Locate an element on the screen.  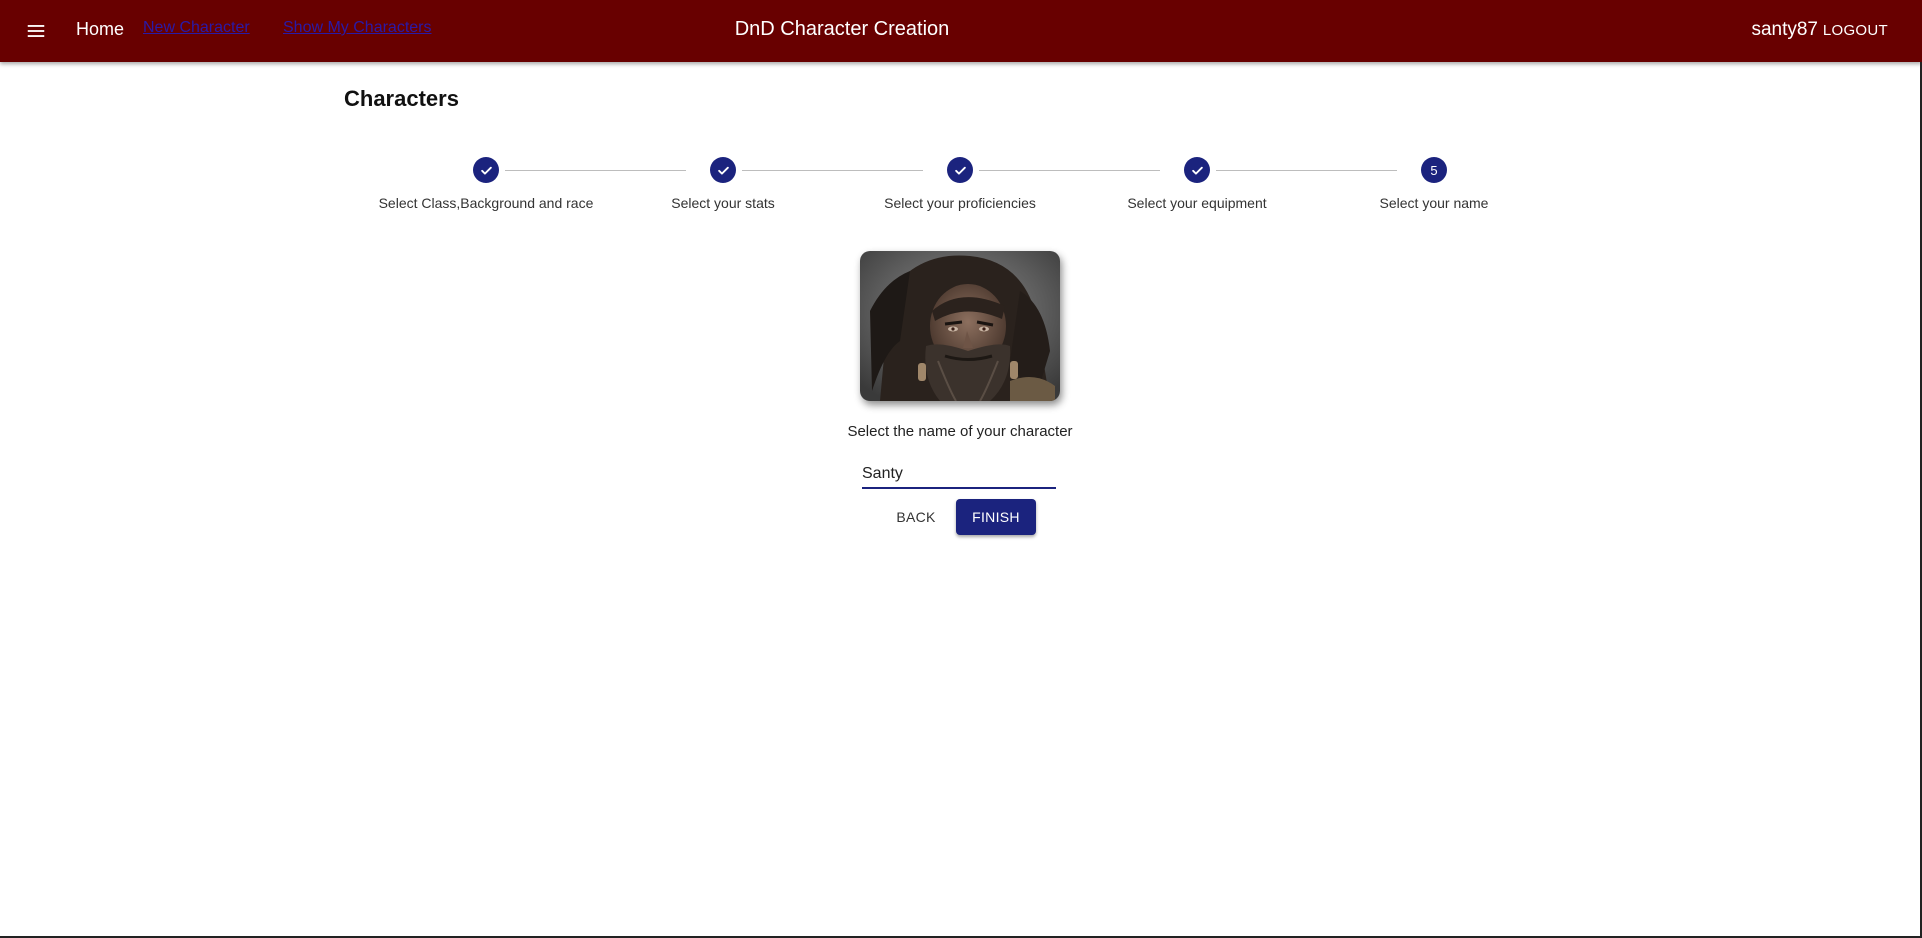
character-name-input is located at coordinates (959, 473).